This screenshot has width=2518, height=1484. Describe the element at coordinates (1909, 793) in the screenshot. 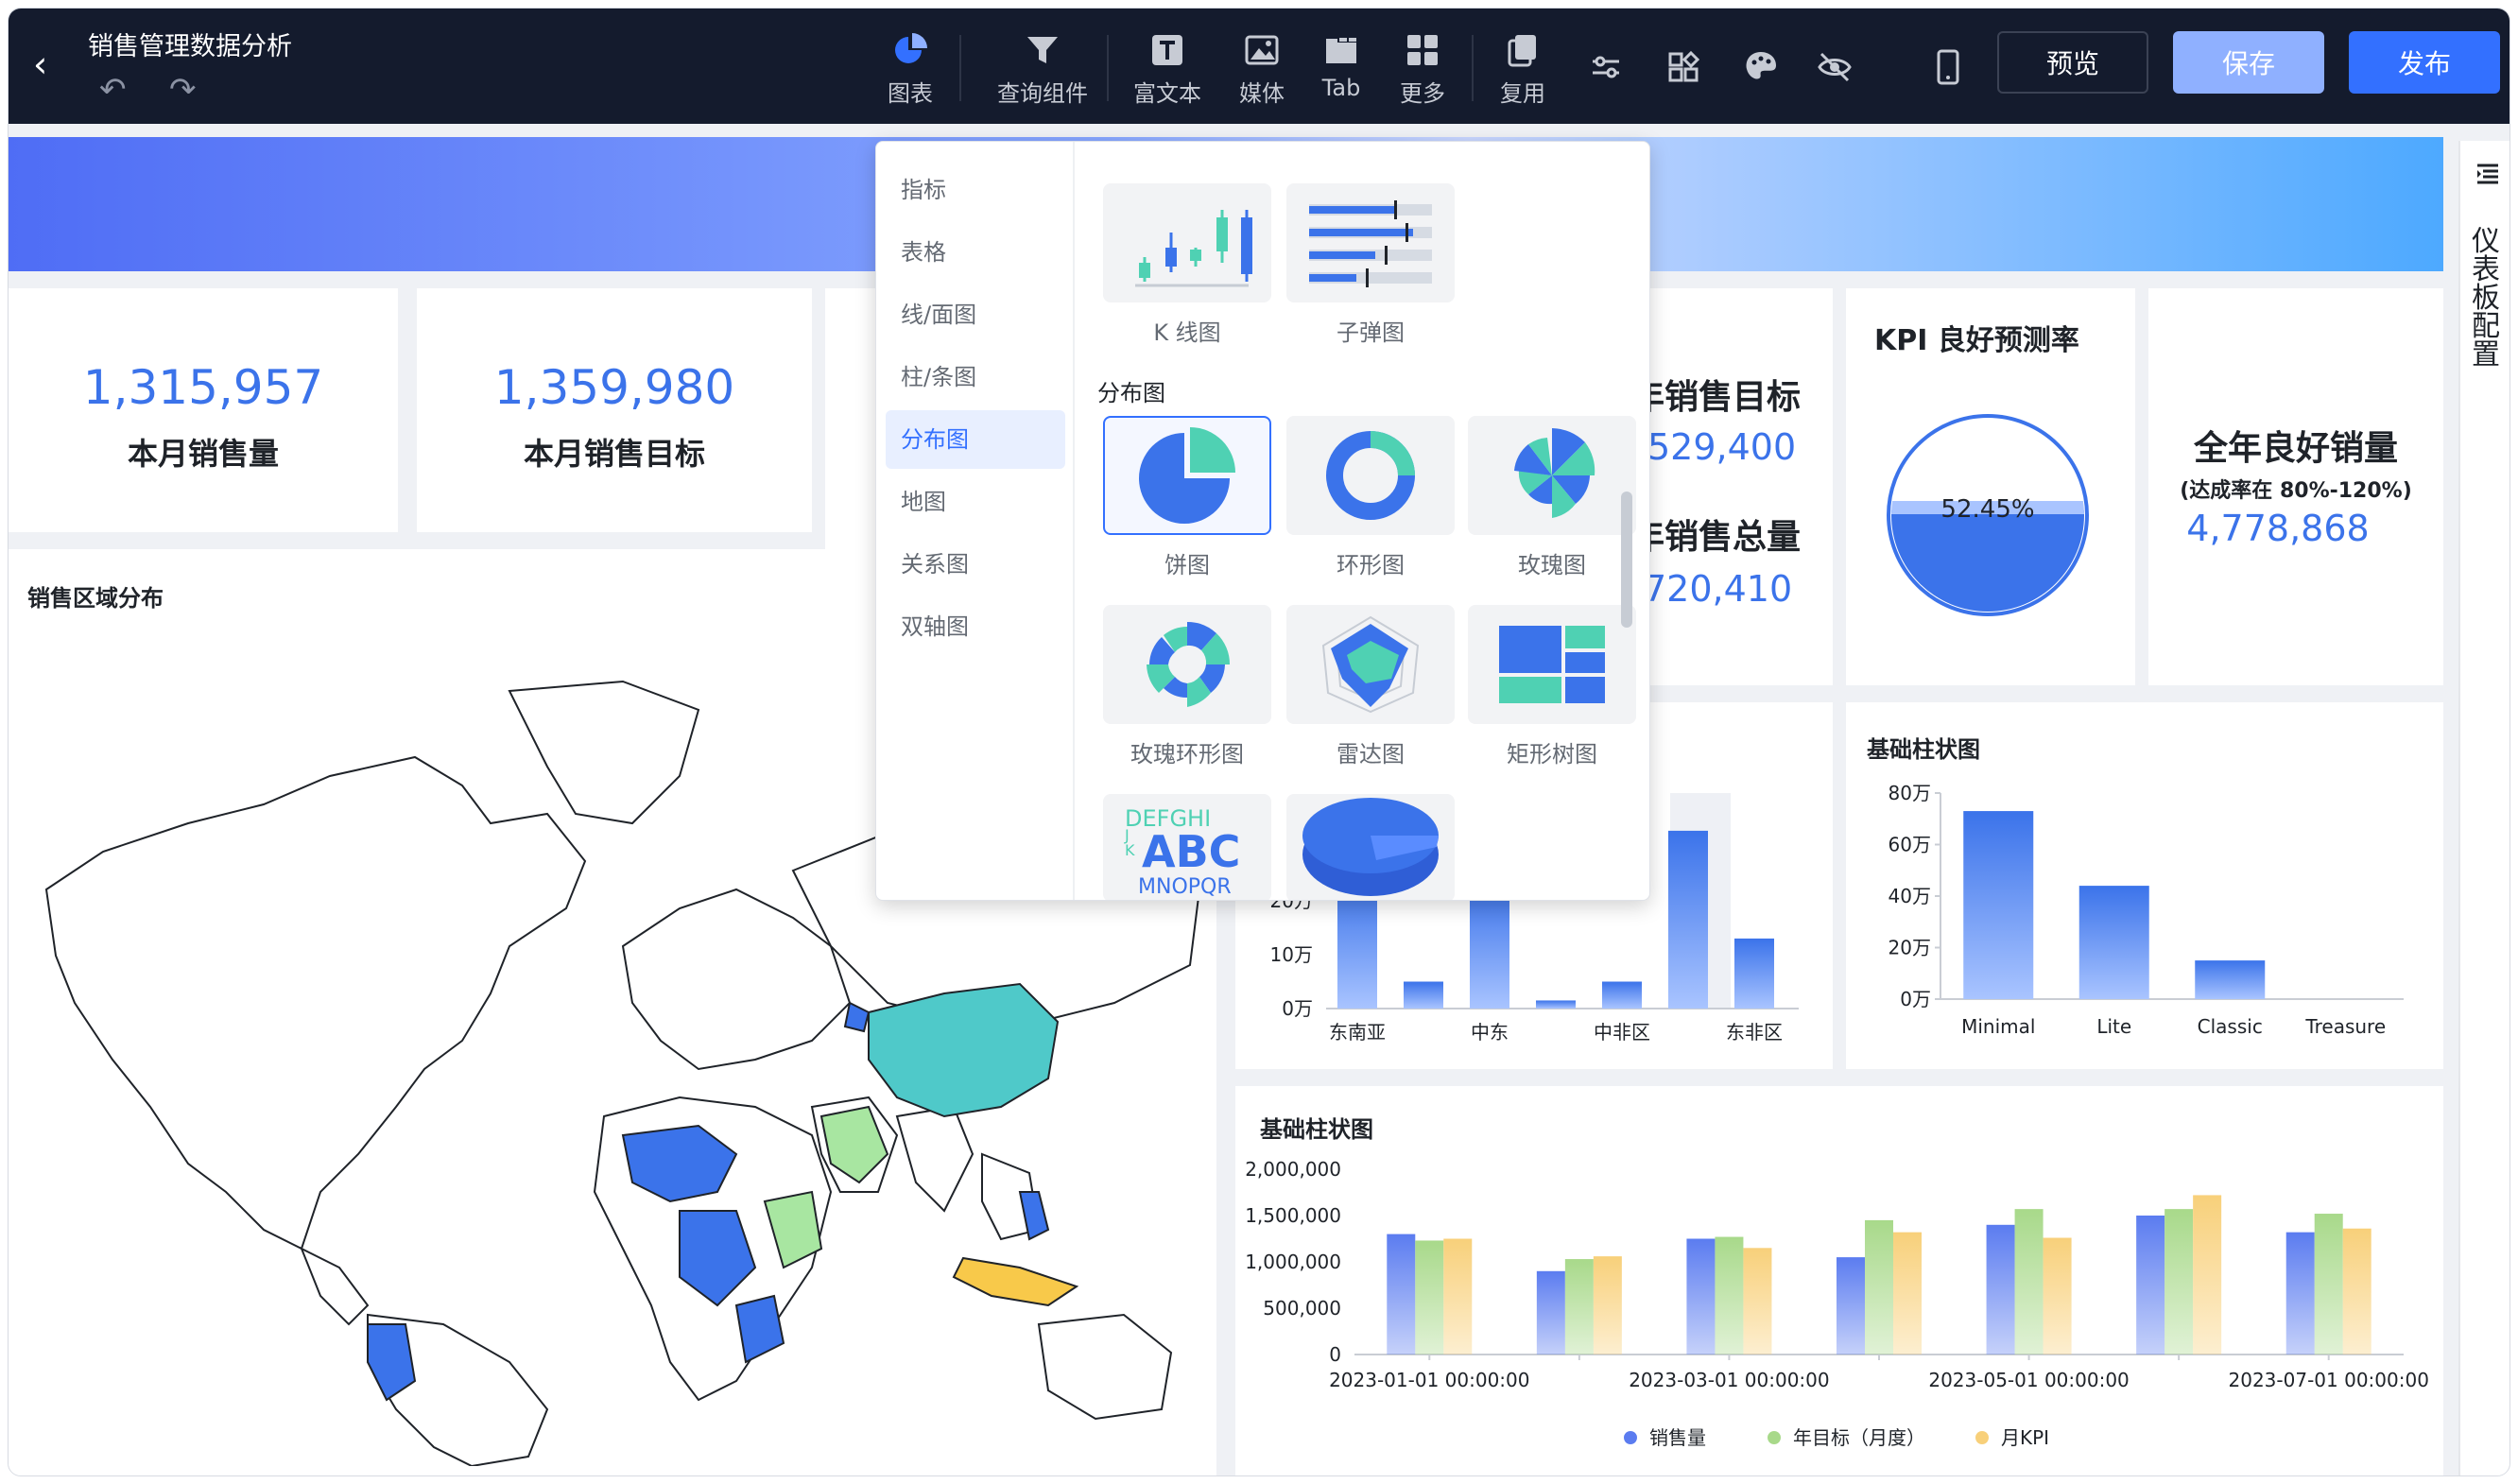

I see `y-tick-label: 80万` at that location.